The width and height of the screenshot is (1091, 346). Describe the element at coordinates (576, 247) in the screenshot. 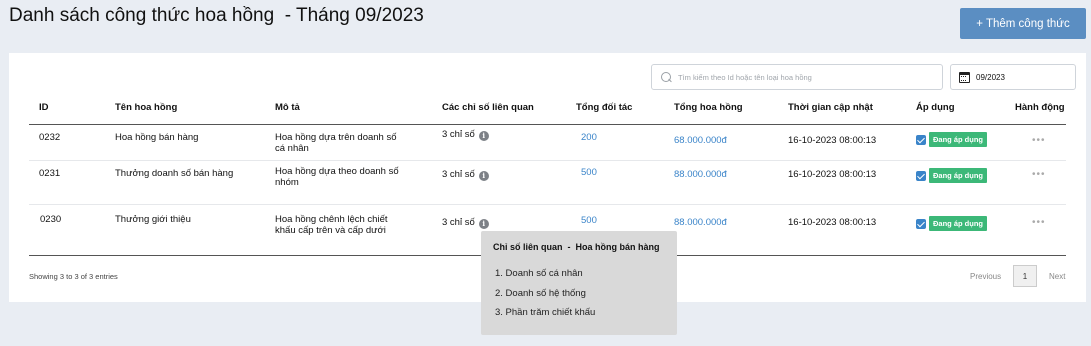

I see `tooltip-title: Chỉ số liên quan - Hoa hồng bán hàng` at that location.